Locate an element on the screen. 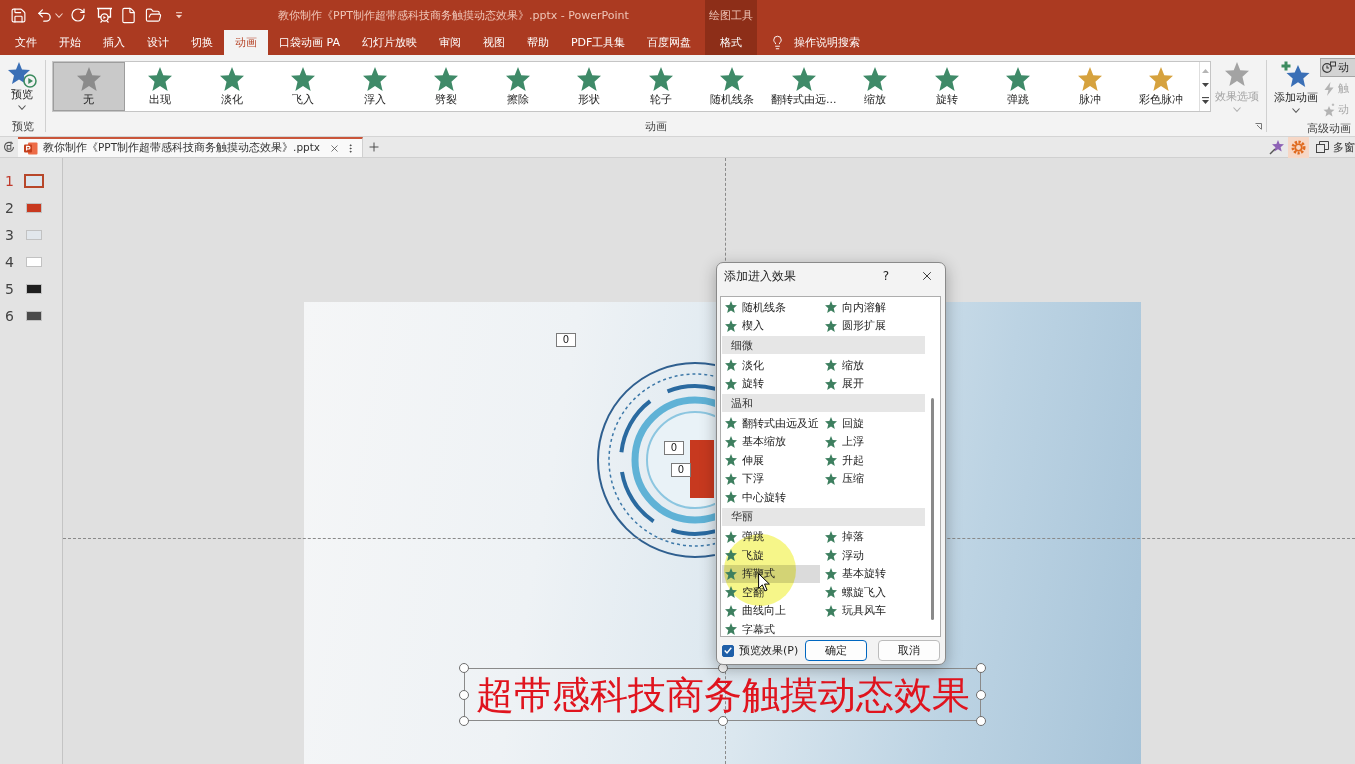  scrollbar-thumb is located at coordinates (932, 509).